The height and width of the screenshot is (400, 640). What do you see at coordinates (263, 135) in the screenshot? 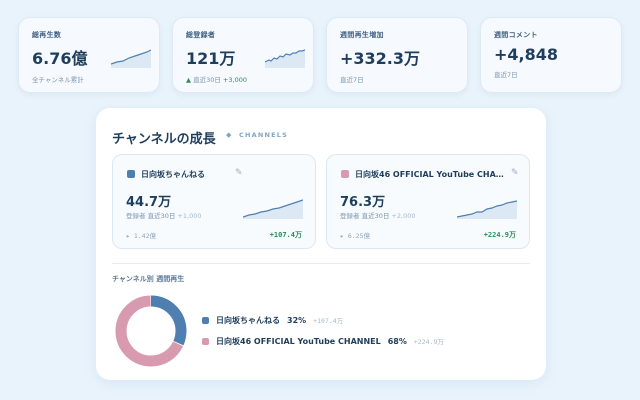
I see `panel-subtitle: CHANNELS` at bounding box center [263, 135].